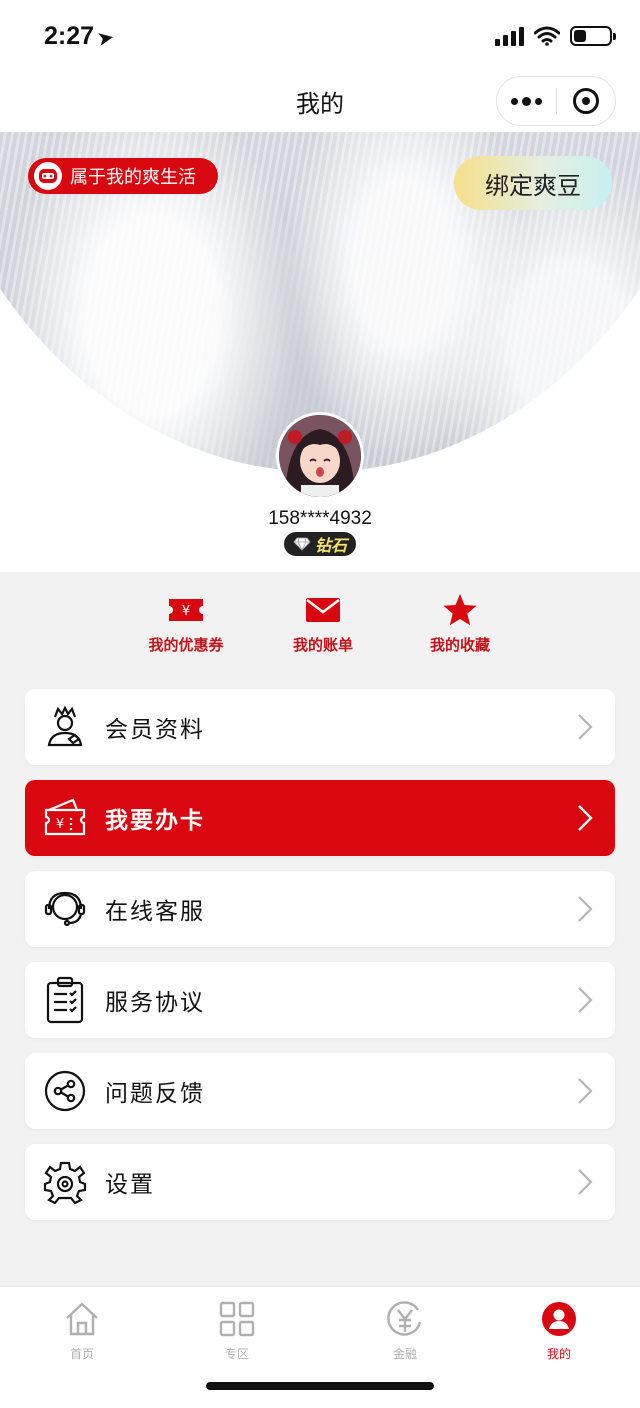  I want to click on quick-links: ¥ 我的优惠券 我的账单 我的收藏, so click(320, 630).